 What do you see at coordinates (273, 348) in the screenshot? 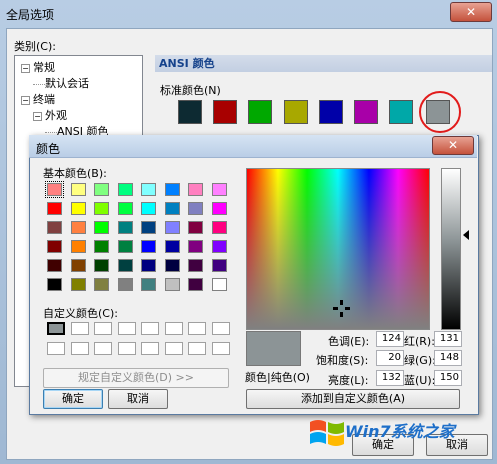
I see `color-preview` at bounding box center [273, 348].